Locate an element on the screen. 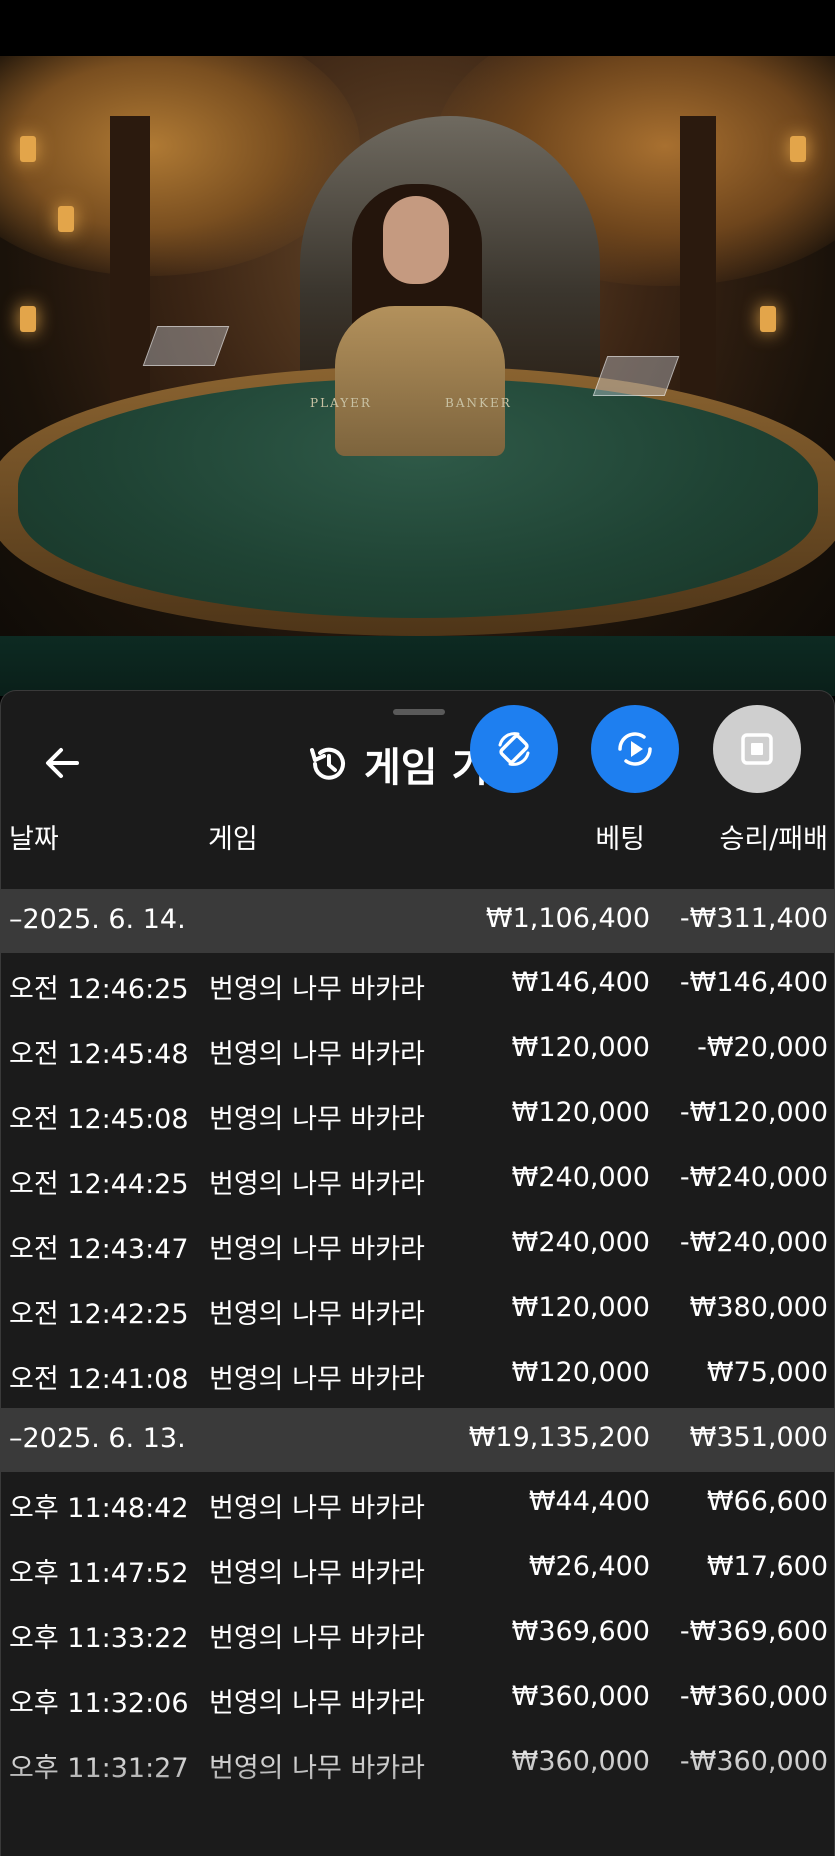 Image resolution: width=835 pixels, height=1856 pixels. table-row: 오전 12:41:08 번영의 나무 바카라 ₩120,000 ₩75,000 is located at coordinates (417, 1375).